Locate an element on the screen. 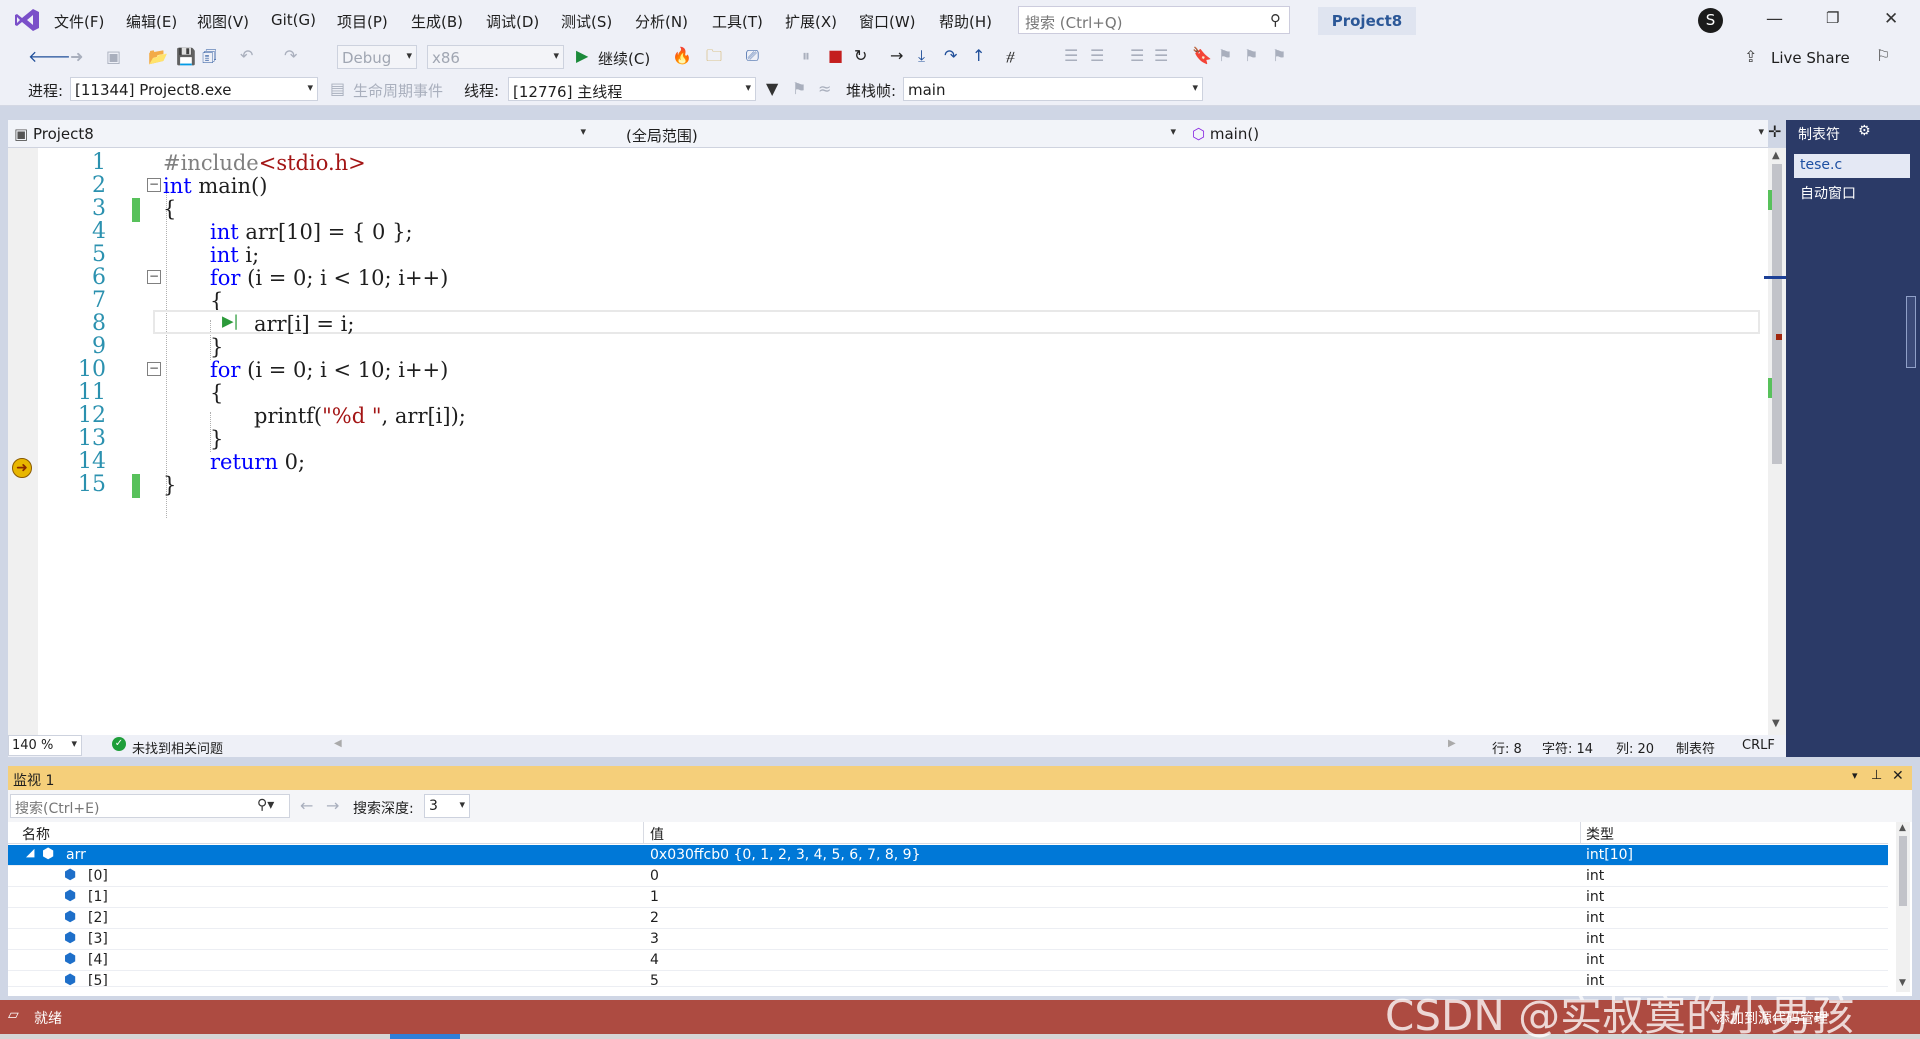 This screenshot has height=1039, width=1920. menu-analyze: 分析(N) is located at coordinates (661, 21).